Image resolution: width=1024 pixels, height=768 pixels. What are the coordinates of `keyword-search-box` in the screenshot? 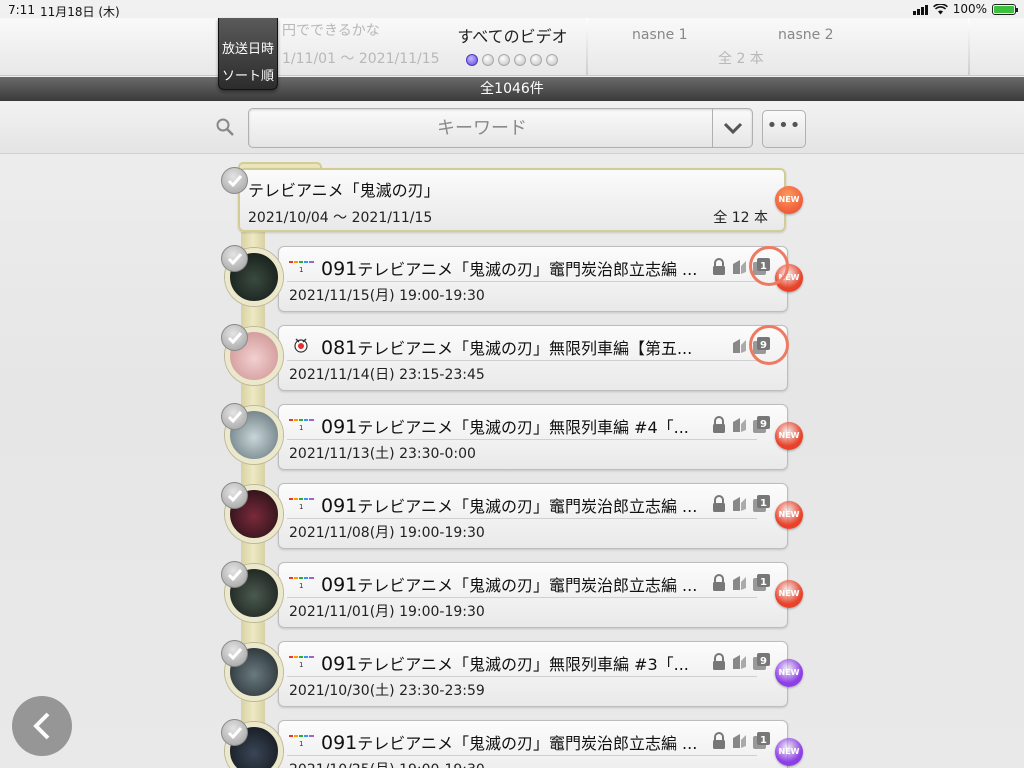 It's located at (500, 128).